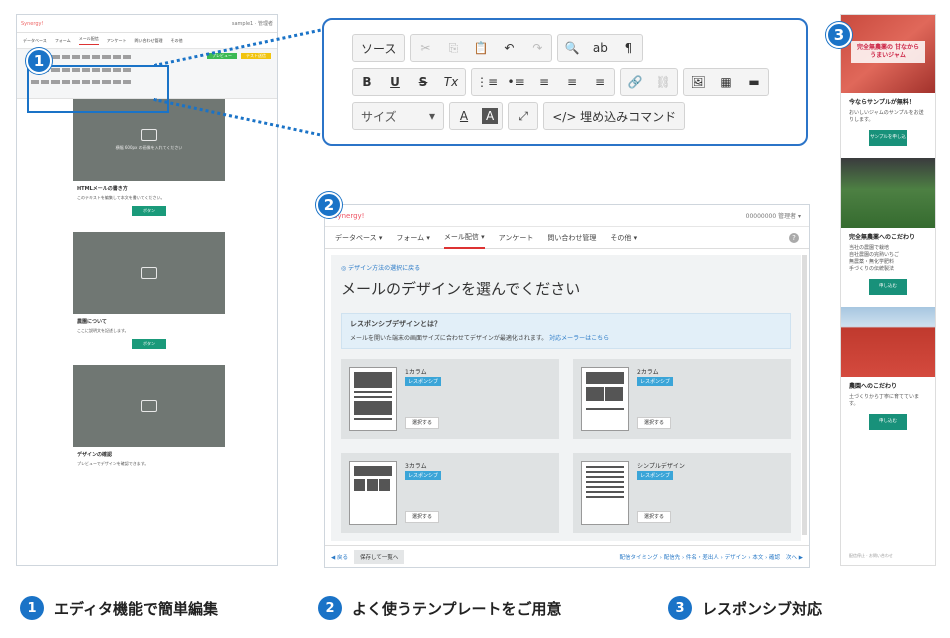 This screenshot has width=950, height=638. What do you see at coordinates (413, 238) in the screenshot?
I see `nav-form: フォーム ▾` at bounding box center [413, 238].